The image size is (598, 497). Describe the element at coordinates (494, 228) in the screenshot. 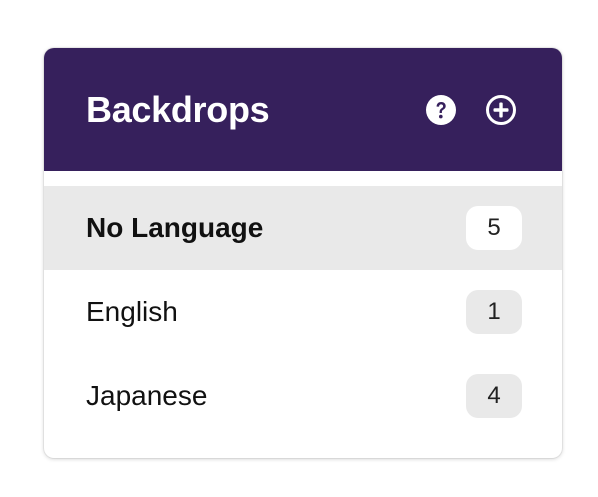

I see `count-badge: 5` at that location.